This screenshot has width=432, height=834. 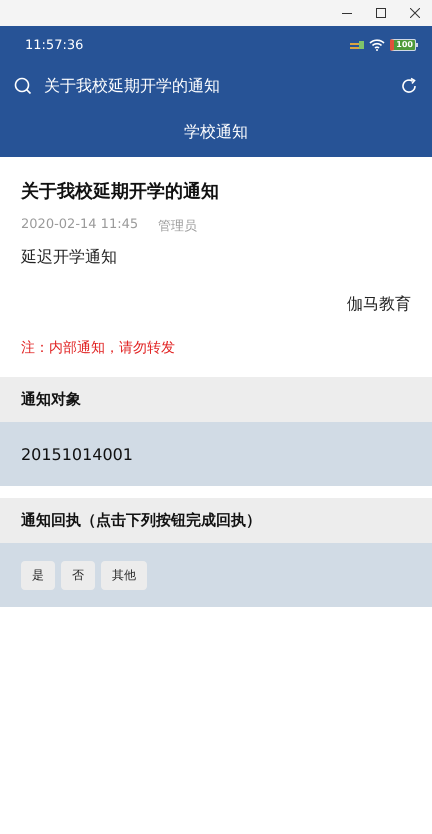 I want to click on wifi-icon, so click(x=377, y=45).